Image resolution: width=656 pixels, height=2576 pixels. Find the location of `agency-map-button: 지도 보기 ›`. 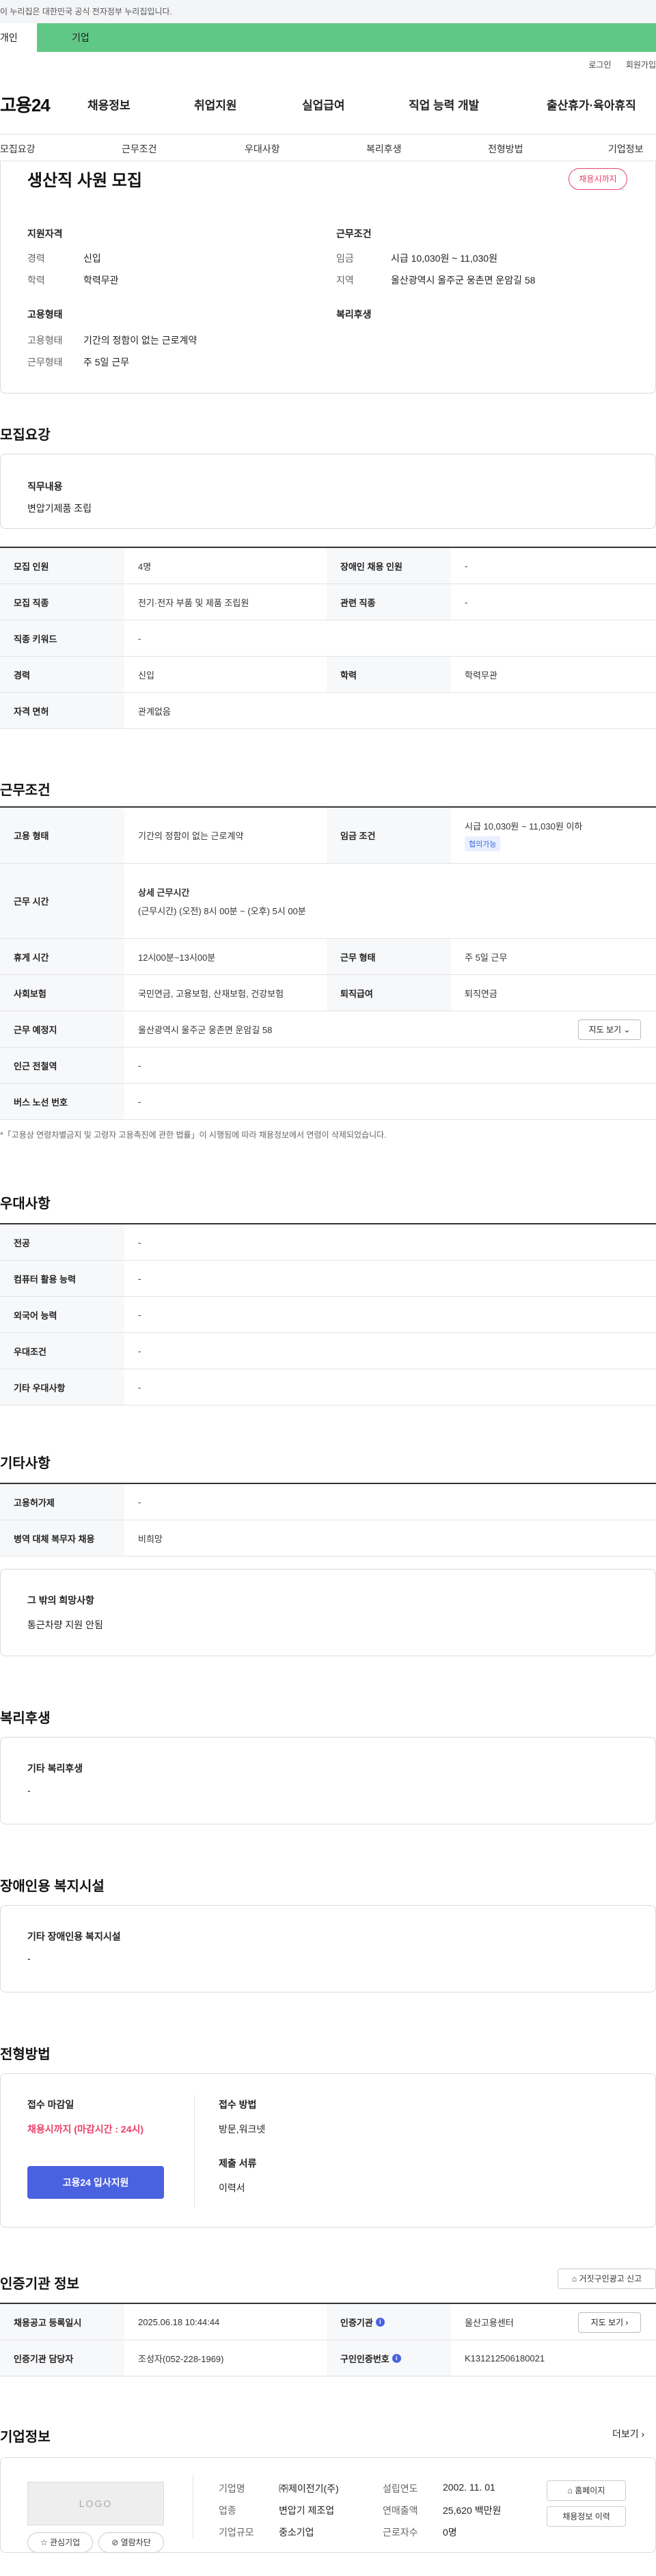

agency-map-button: 지도 보기 › is located at coordinates (609, 2322).